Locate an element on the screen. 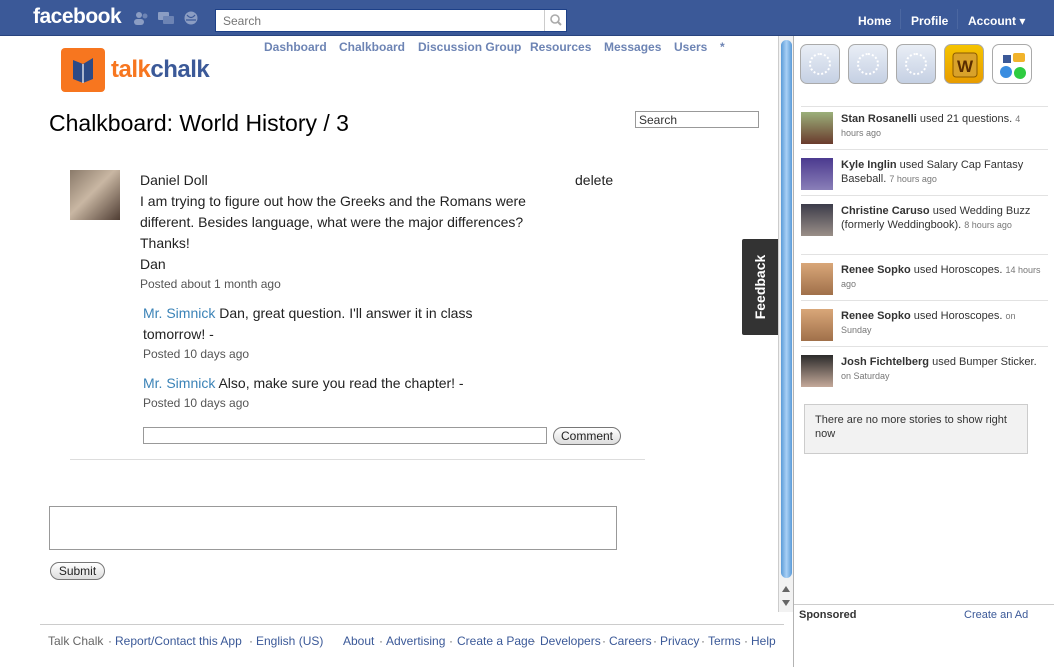  app-nav-dashboard: Dashboard is located at coordinates (295, 47).